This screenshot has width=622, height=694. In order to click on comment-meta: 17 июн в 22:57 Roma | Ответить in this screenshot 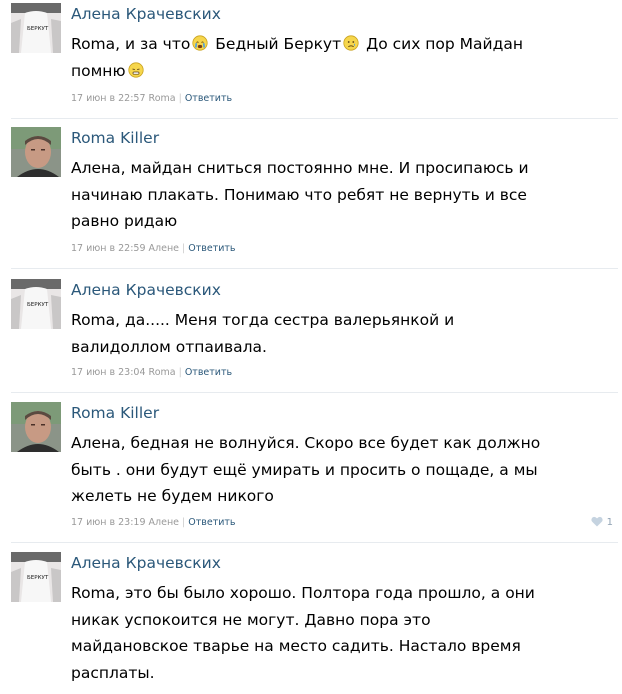, I will do `click(152, 98)`.